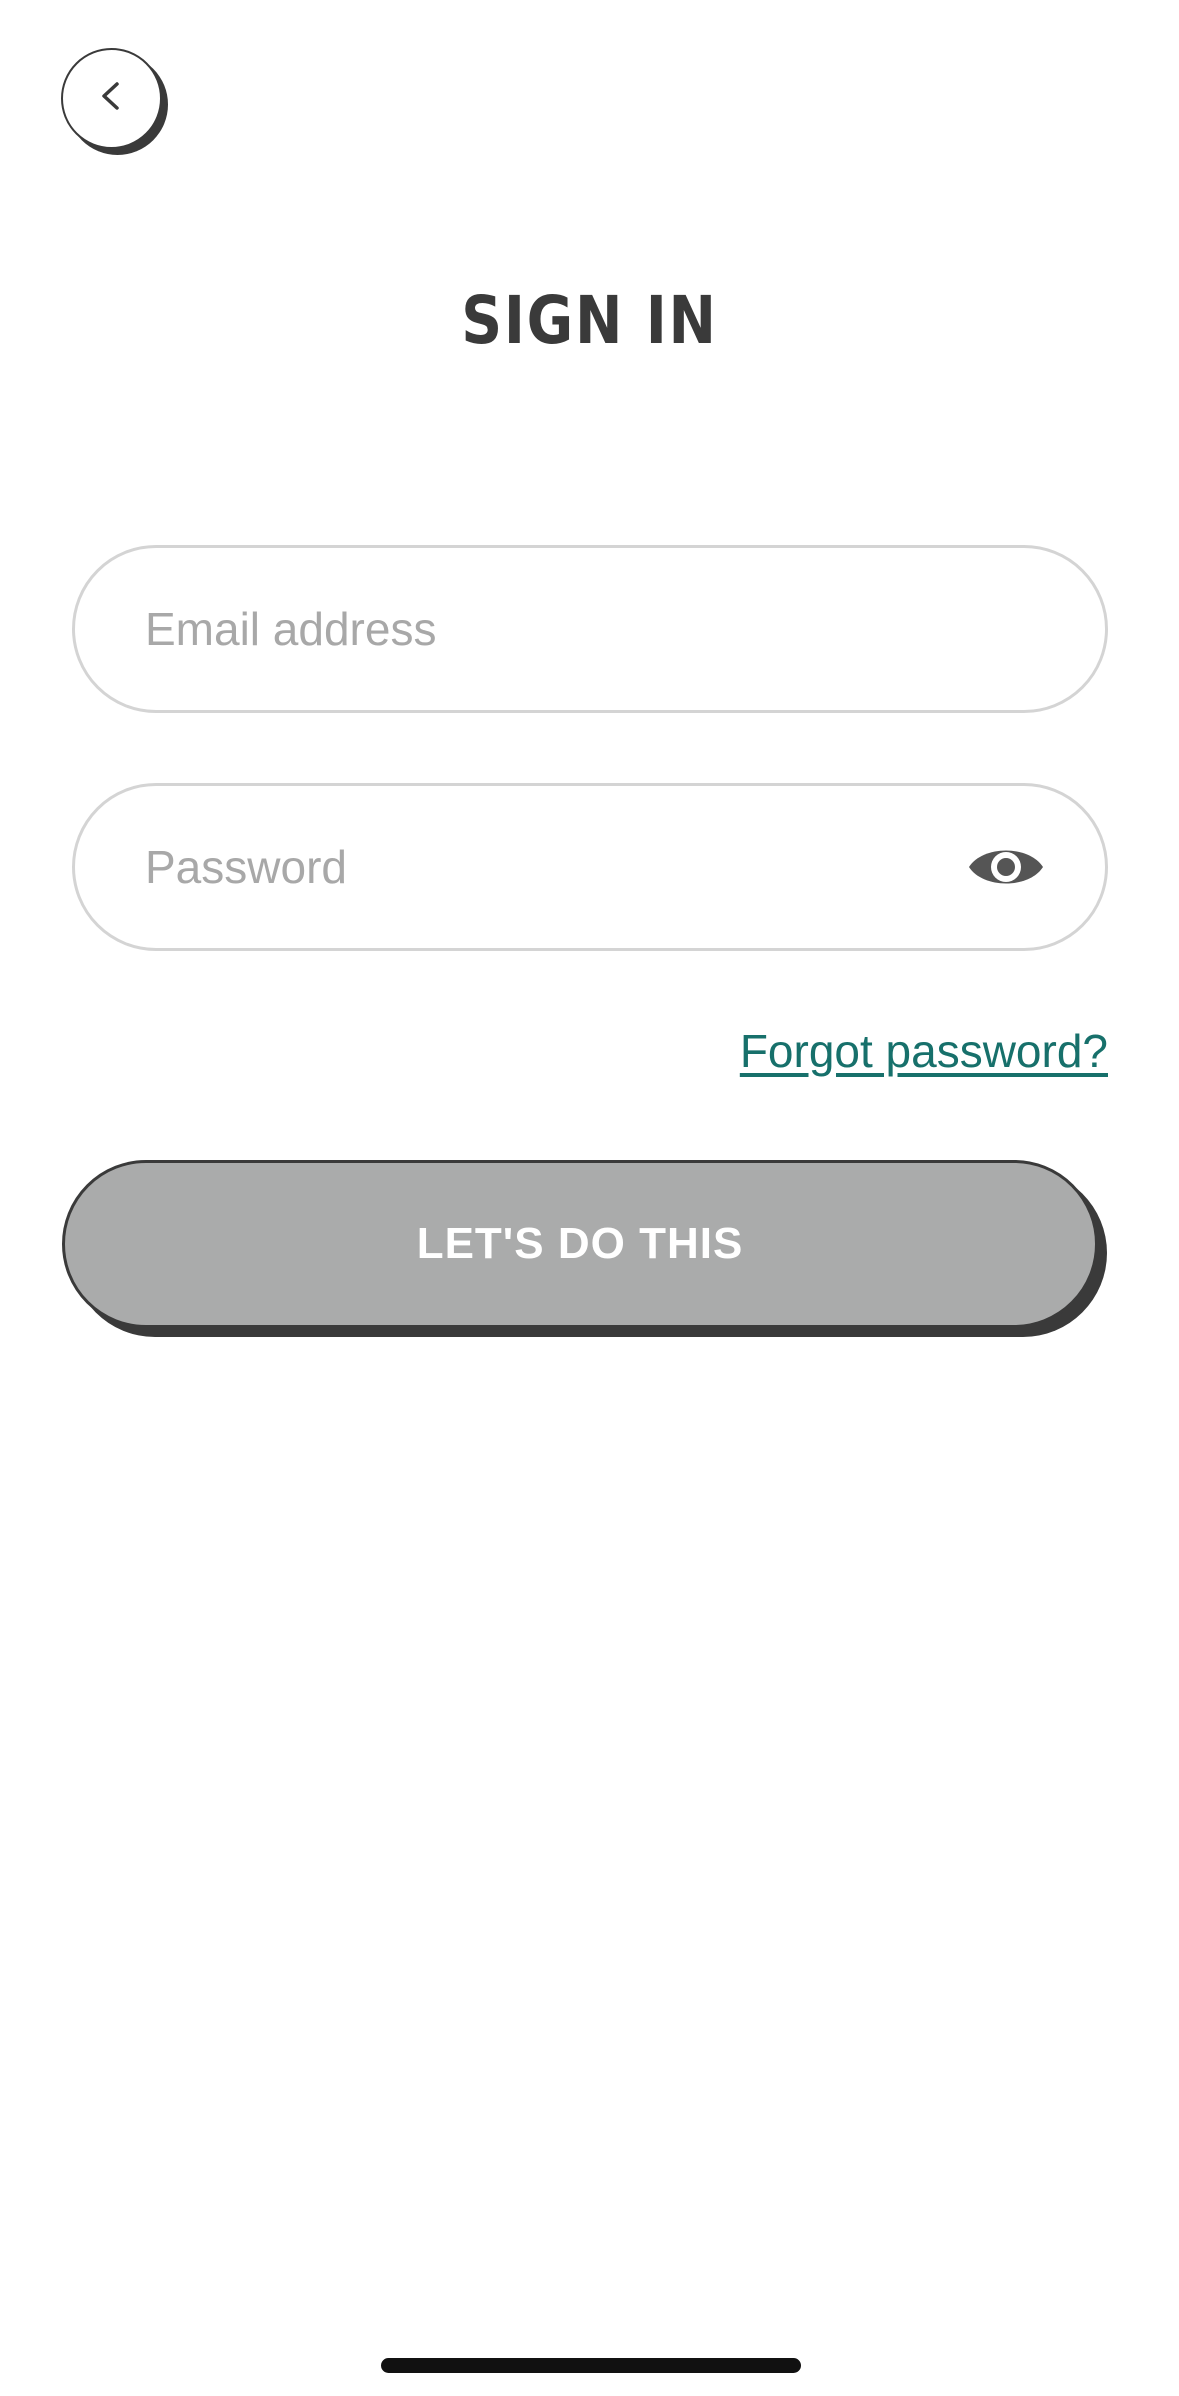 The height and width of the screenshot is (2396, 1179). I want to click on chevron-left-icon, so click(112, 98).